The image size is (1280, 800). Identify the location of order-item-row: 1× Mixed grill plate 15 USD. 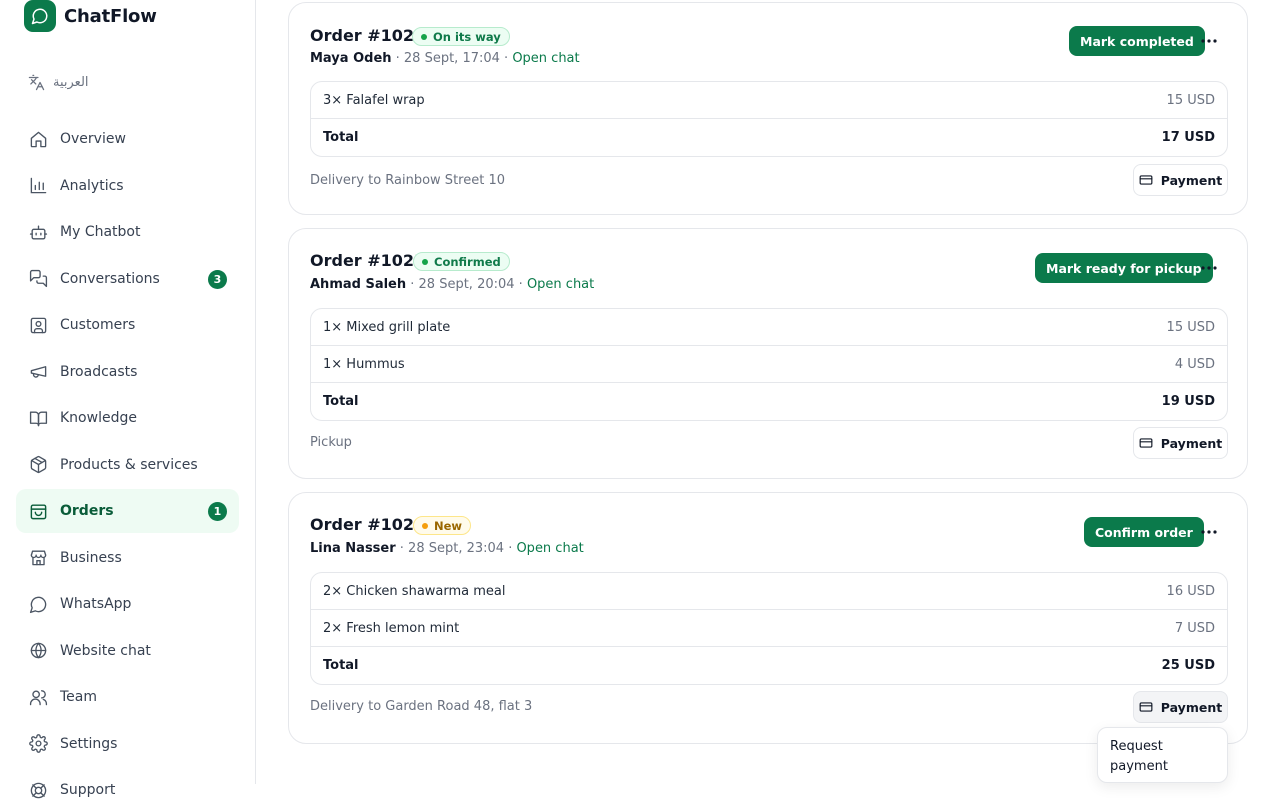
(769, 327).